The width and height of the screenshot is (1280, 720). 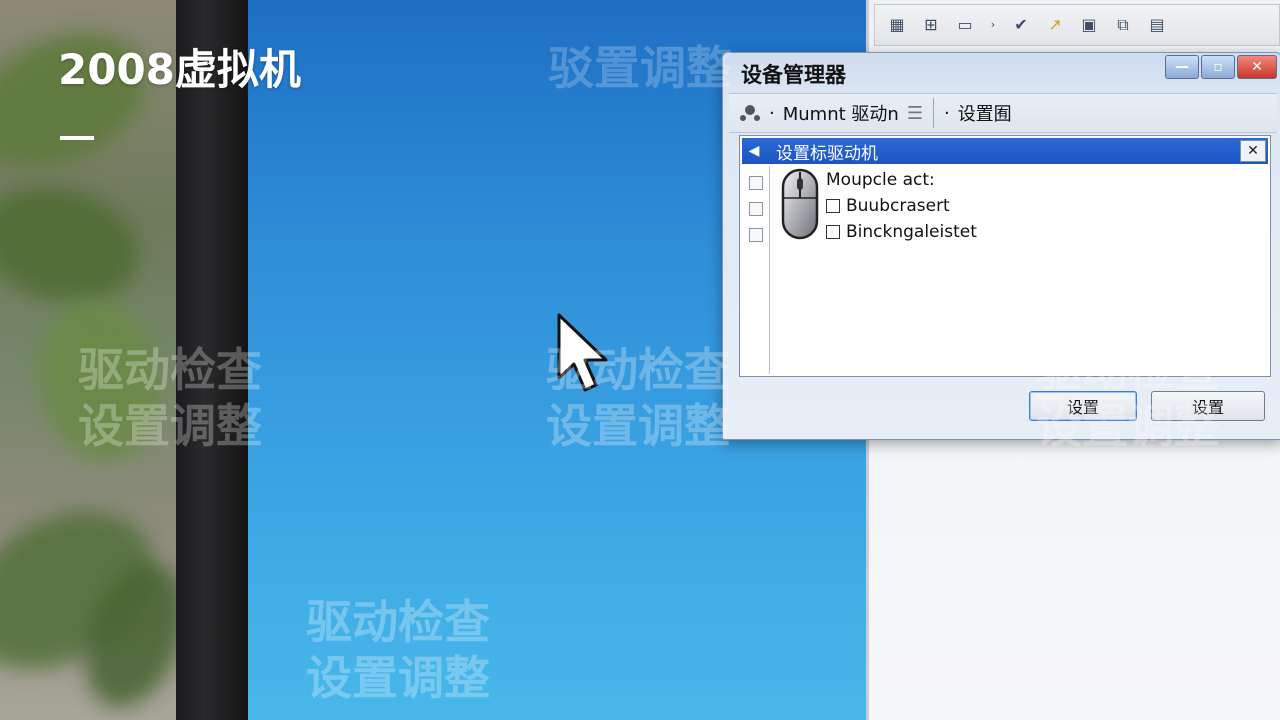 I want to click on menu-bar: · Mumnt 驱动n ☰ · 设置囿, so click(x=1003, y=113).